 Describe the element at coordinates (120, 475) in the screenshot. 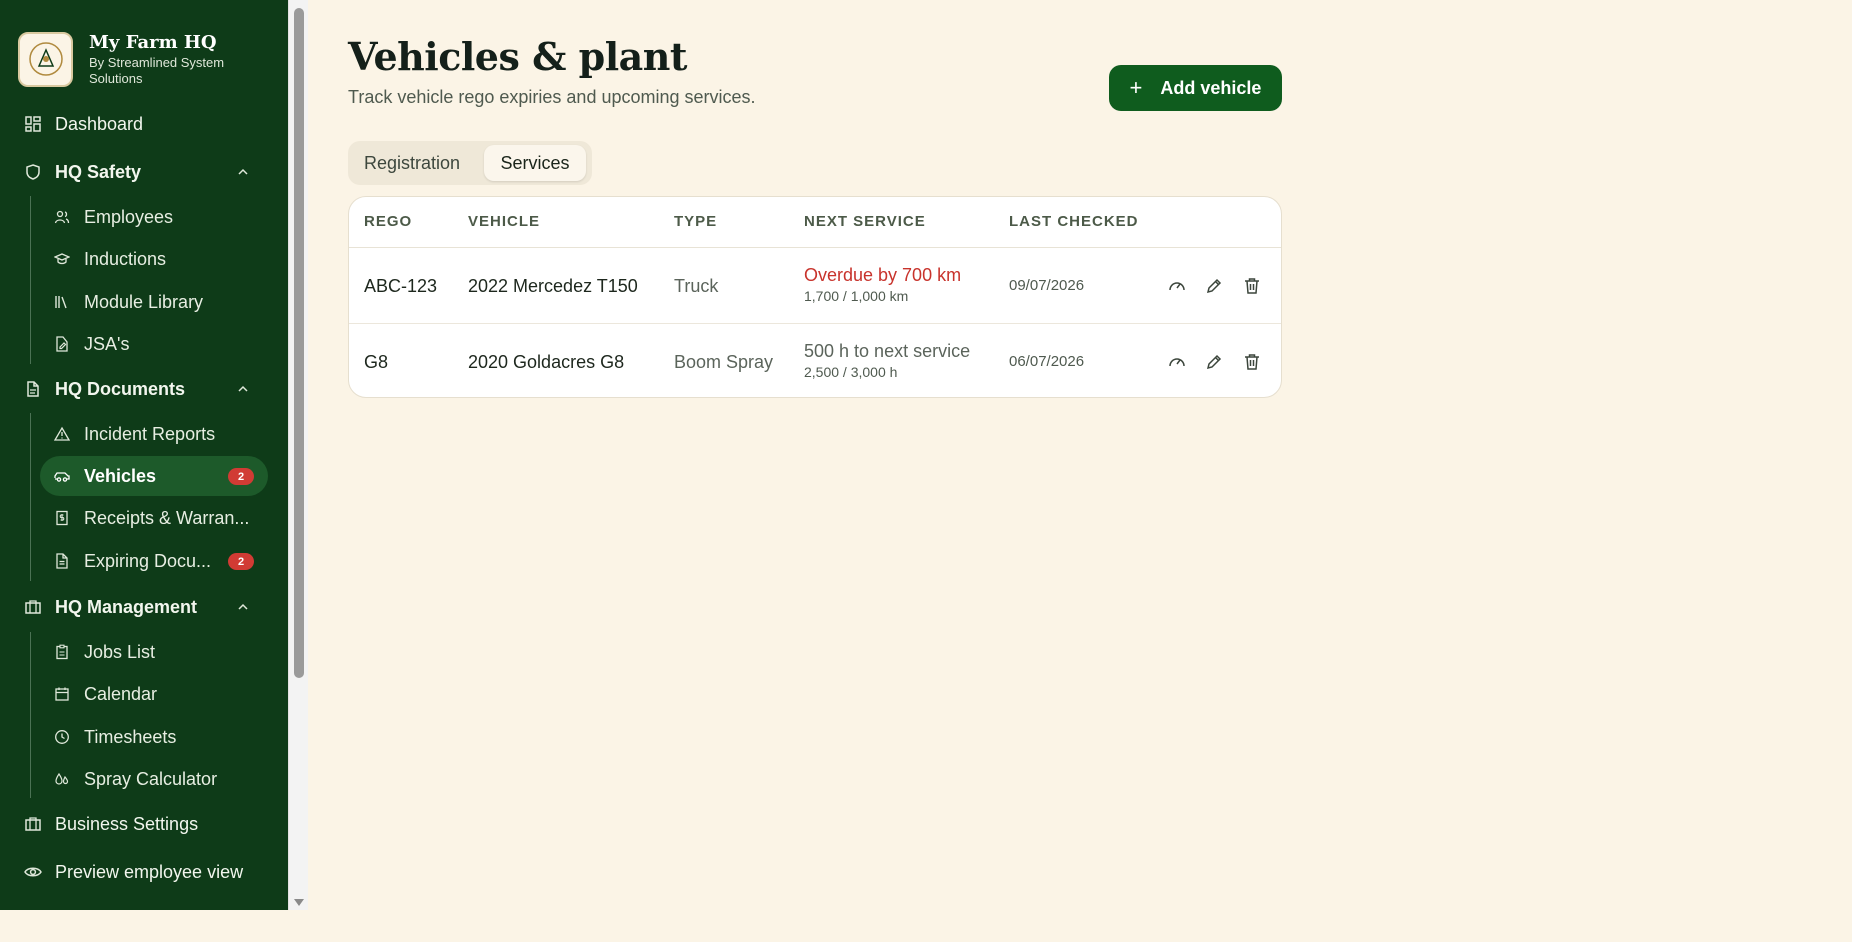

I see `sidebar-item-label: Vehicles` at that location.